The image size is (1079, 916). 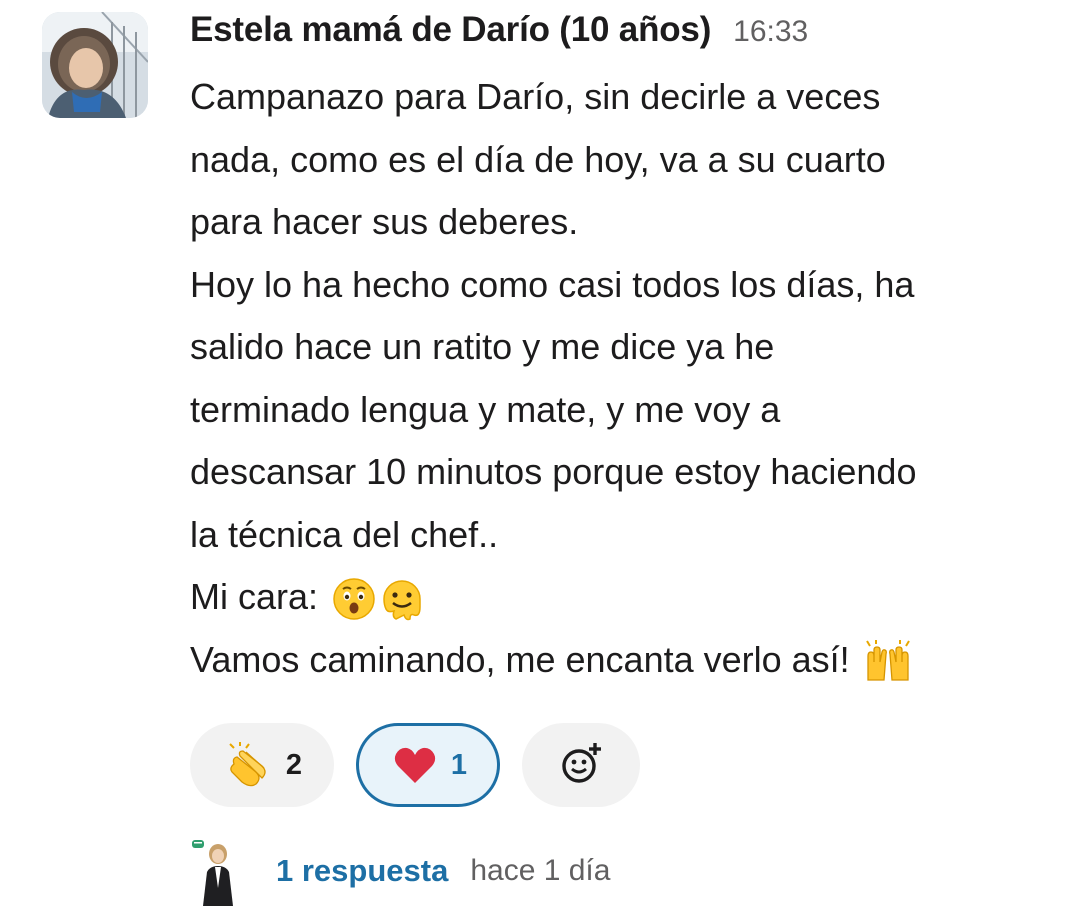 I want to click on red-heart-emoji, so click(x=415, y=765).